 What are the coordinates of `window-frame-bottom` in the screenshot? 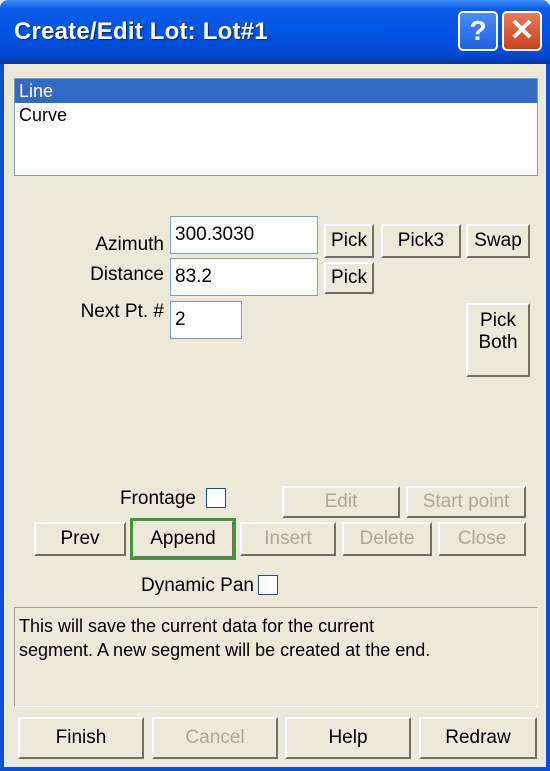 It's located at (275, 769).